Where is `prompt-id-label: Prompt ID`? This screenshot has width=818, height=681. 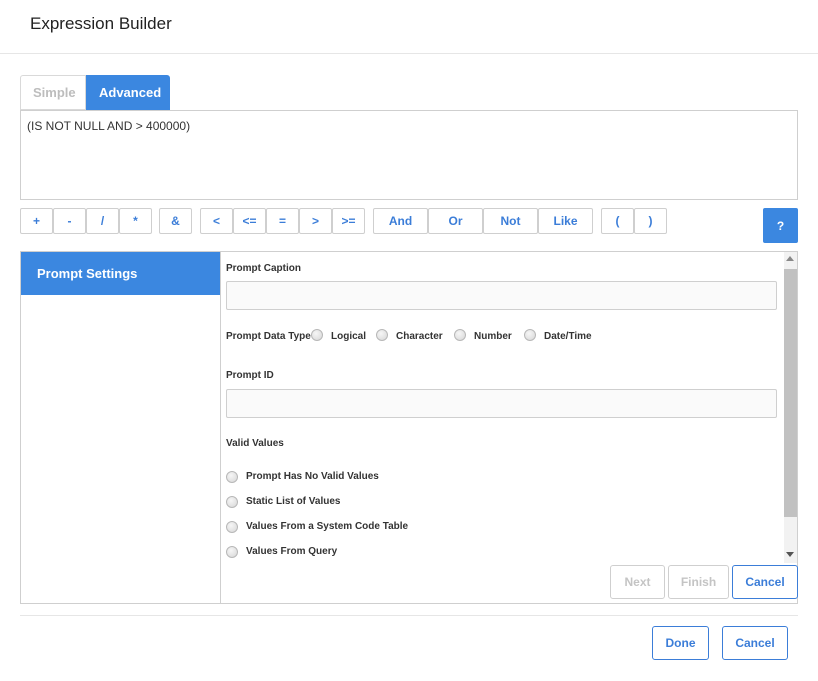 prompt-id-label: Prompt ID is located at coordinates (250, 375).